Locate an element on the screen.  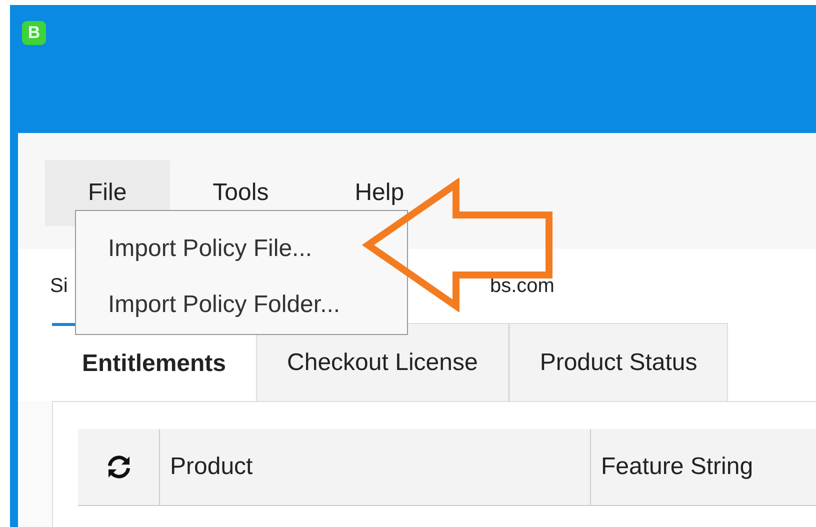
tab: Checkout License is located at coordinates (382, 362).